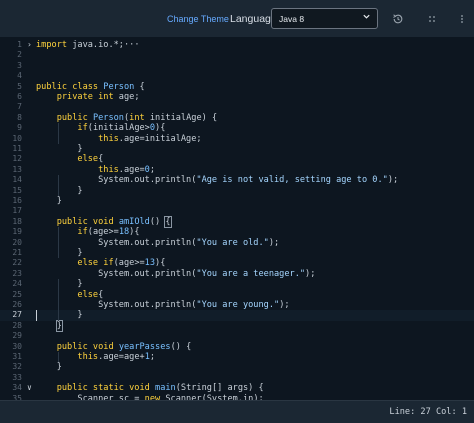 This screenshot has width=474, height=423. Describe the element at coordinates (310, 273) in the screenshot. I see `code-token: );` at that location.